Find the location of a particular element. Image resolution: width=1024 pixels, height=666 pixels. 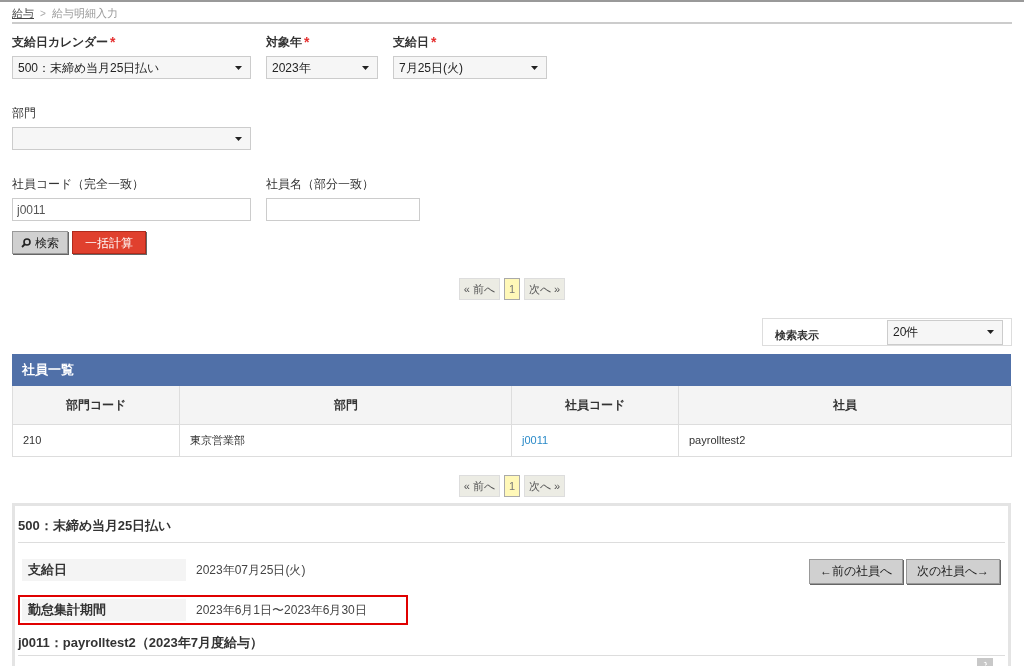

field-label: 社員コード（完全一致） is located at coordinates (78, 184).